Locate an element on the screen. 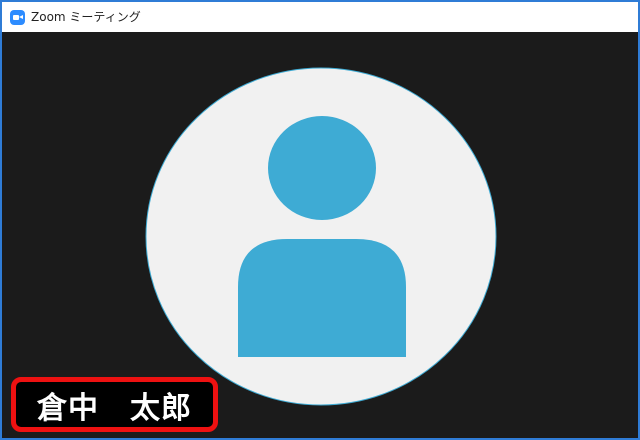 This screenshot has height=440, width=640. avatar-head-shape is located at coordinates (322, 168).